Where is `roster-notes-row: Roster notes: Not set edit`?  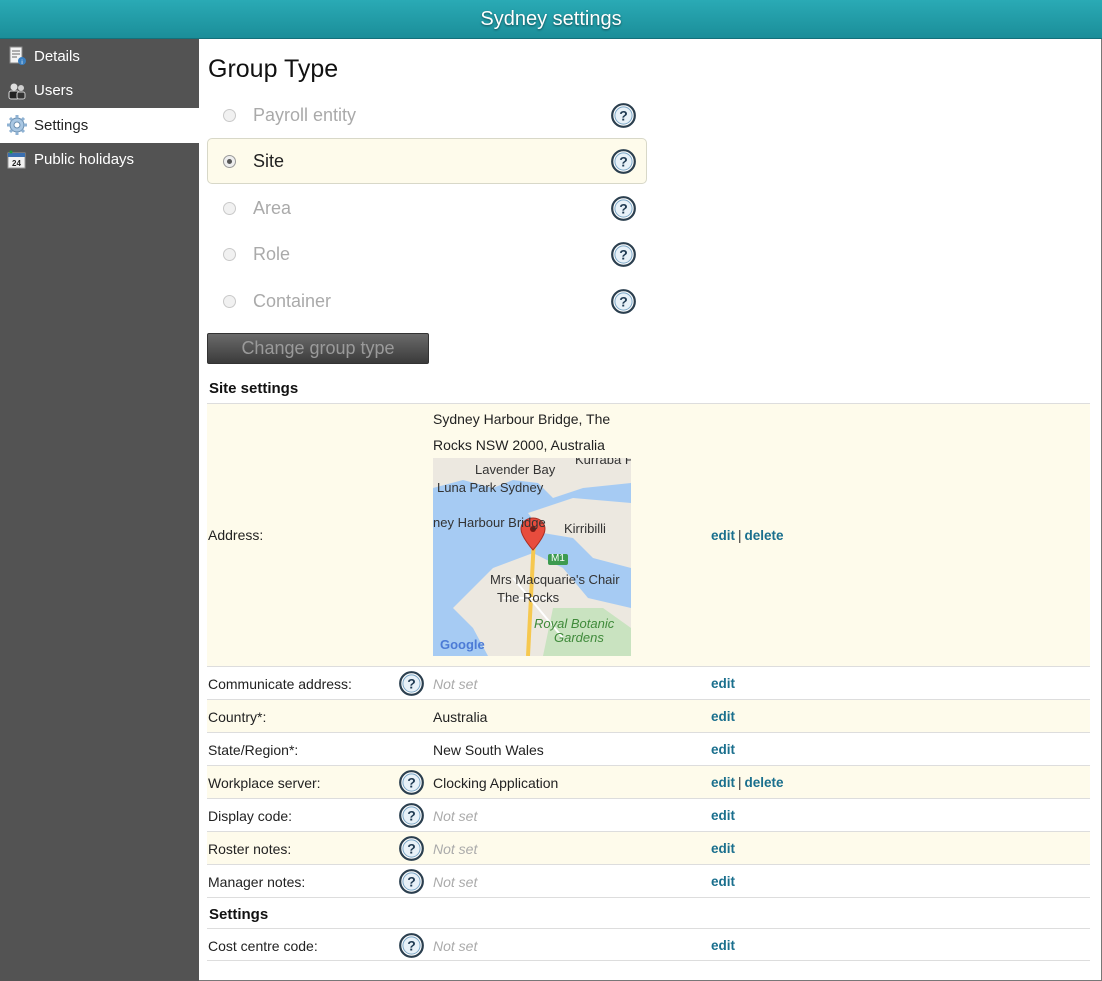 roster-notes-row: Roster notes: Not set edit is located at coordinates (648, 848).